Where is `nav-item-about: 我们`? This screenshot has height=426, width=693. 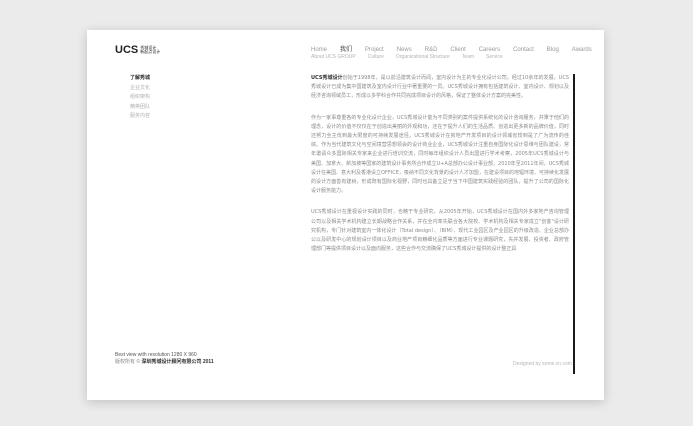
nav-item-about: 我们 is located at coordinates (346, 50).